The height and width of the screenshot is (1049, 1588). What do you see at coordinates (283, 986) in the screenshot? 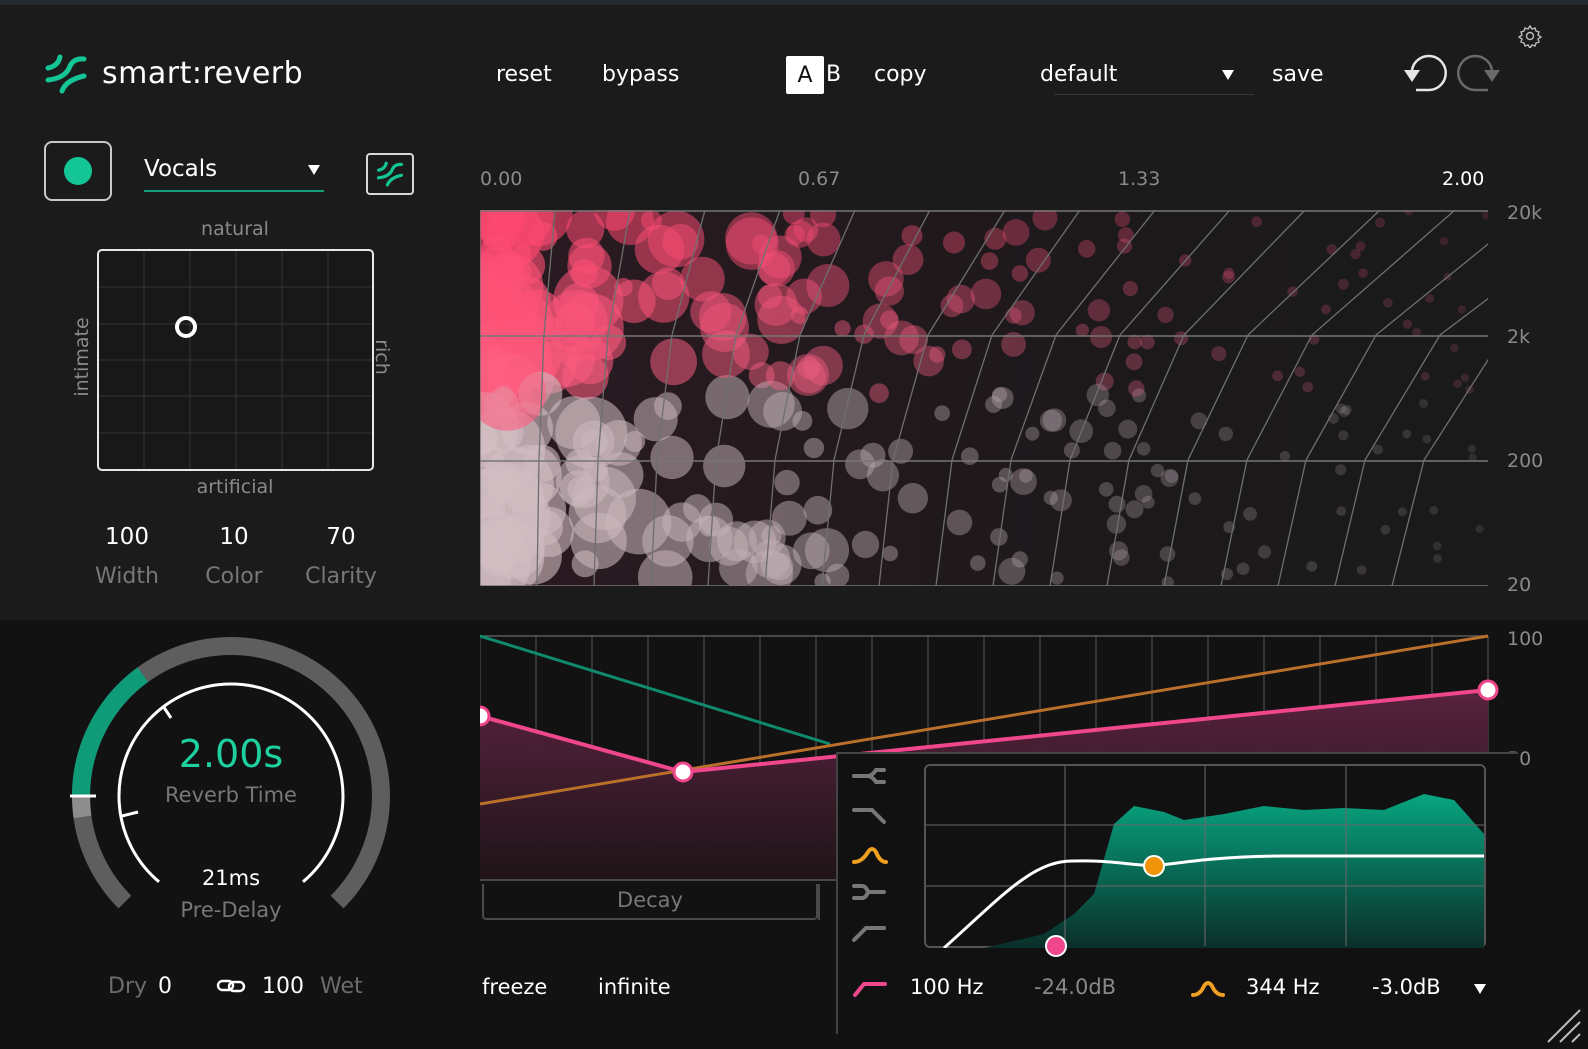
I see `wet-value: 100` at bounding box center [283, 986].